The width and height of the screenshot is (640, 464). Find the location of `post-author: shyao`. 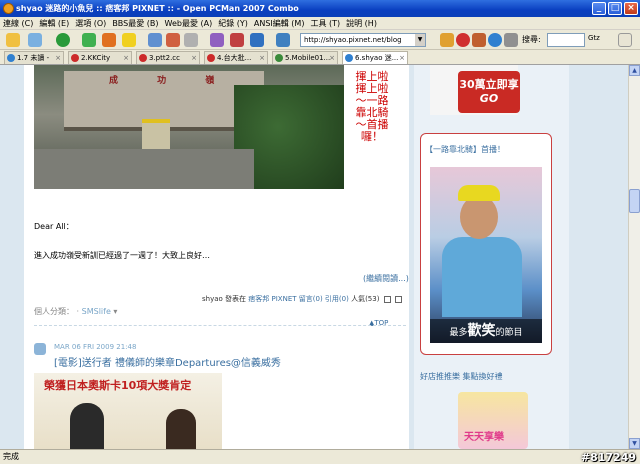

post-author: shyao is located at coordinates (212, 299).